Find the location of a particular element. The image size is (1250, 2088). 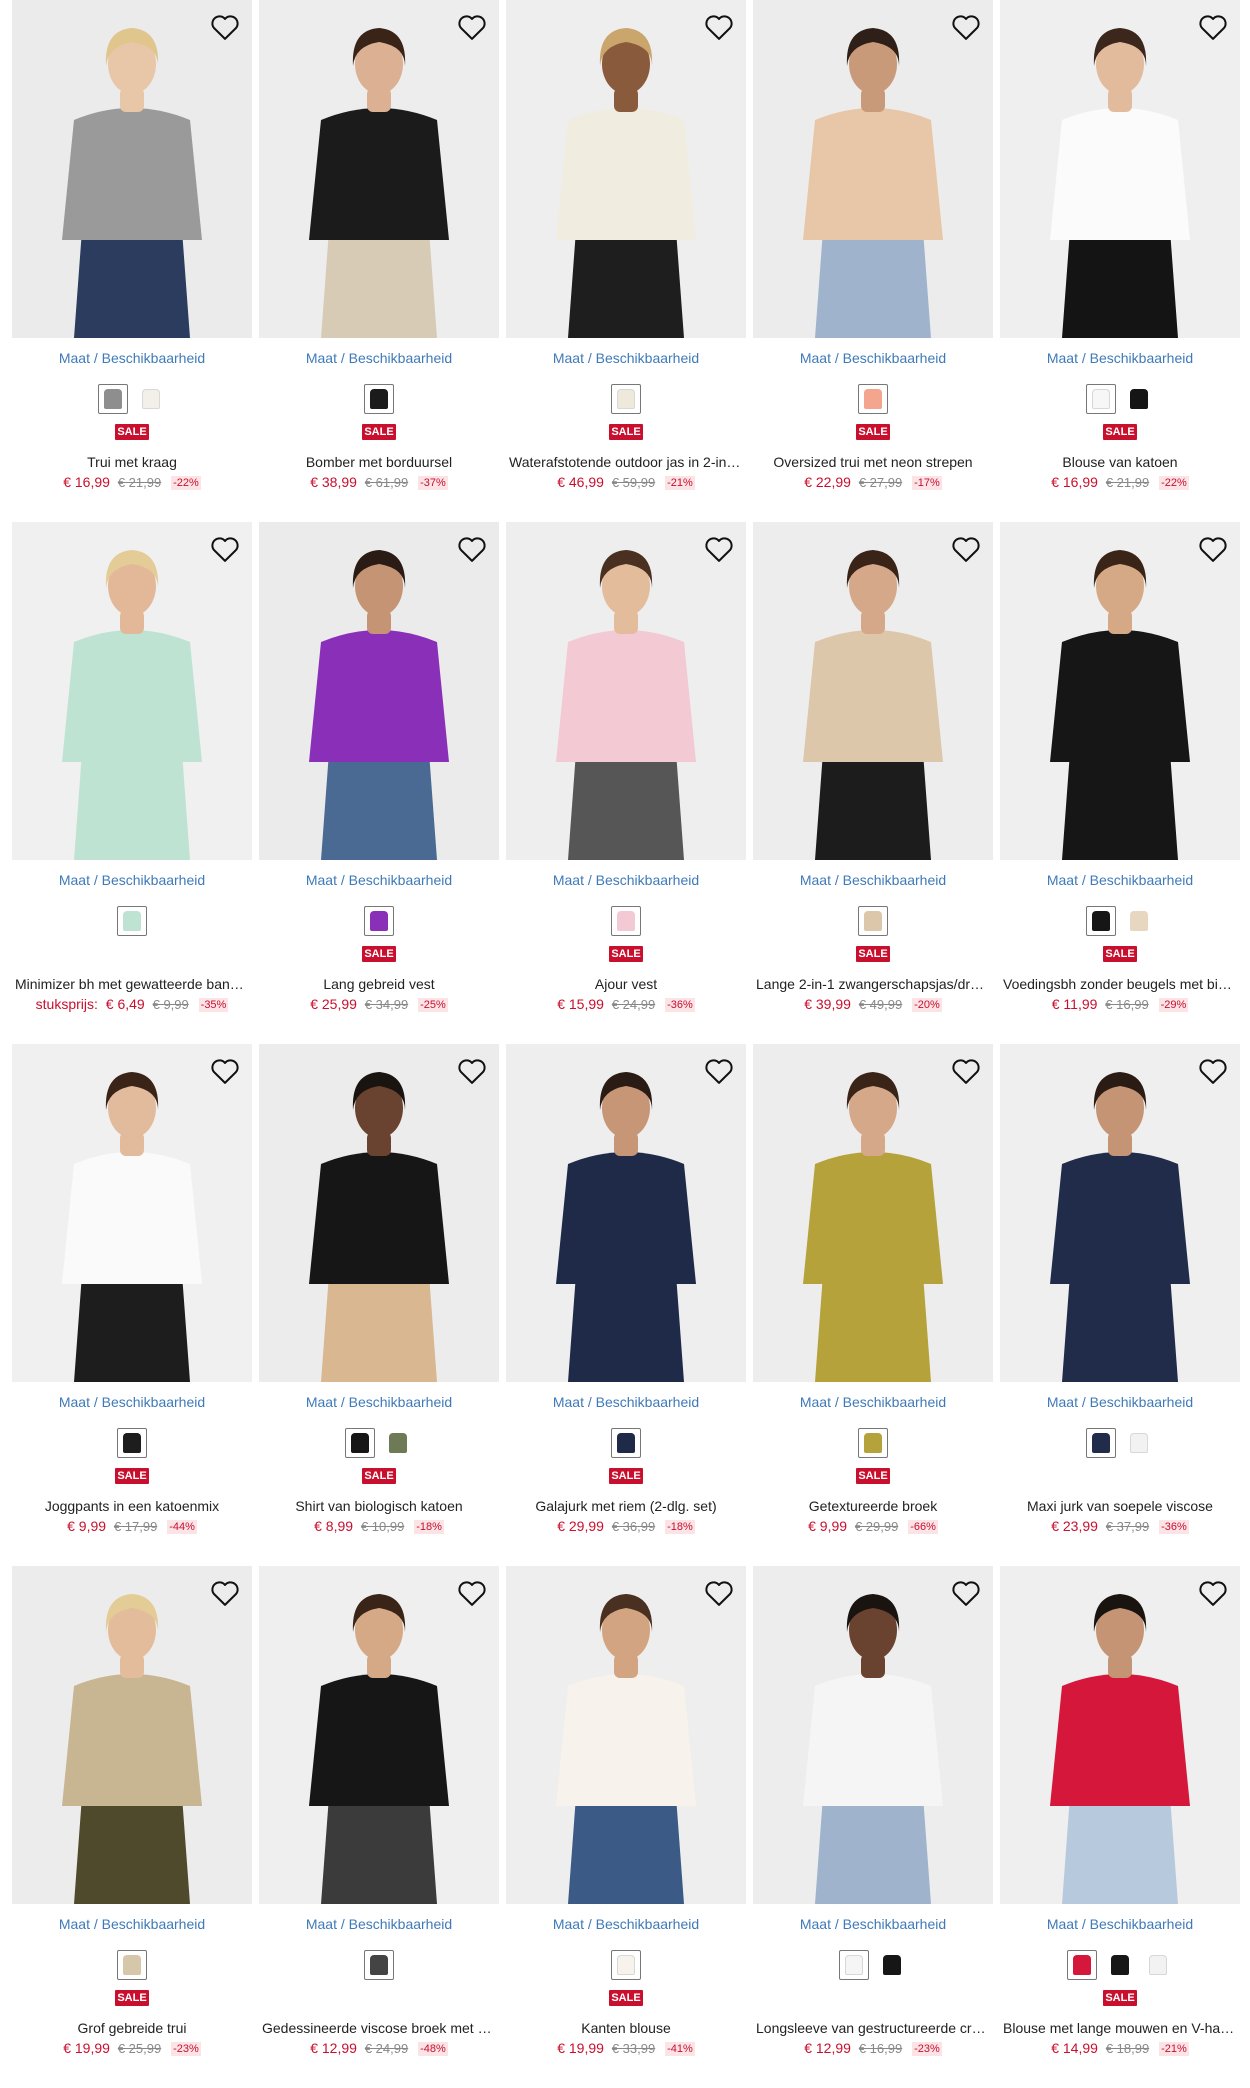

product-title: Trui met kraag is located at coordinates (132, 463).